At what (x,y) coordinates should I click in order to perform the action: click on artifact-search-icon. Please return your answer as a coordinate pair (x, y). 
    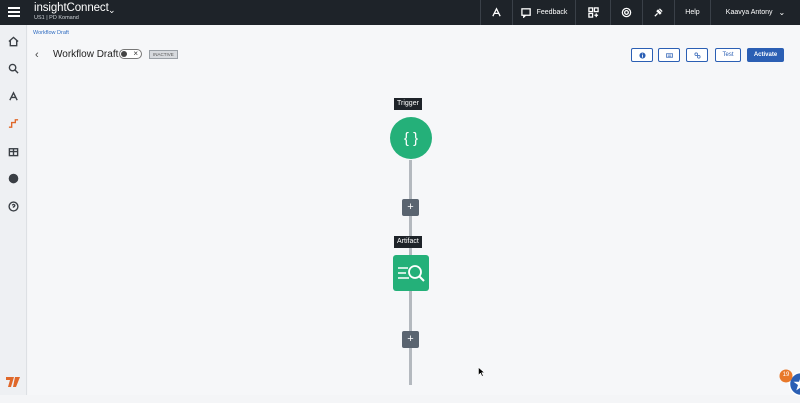
    Looking at the image, I should click on (411, 273).